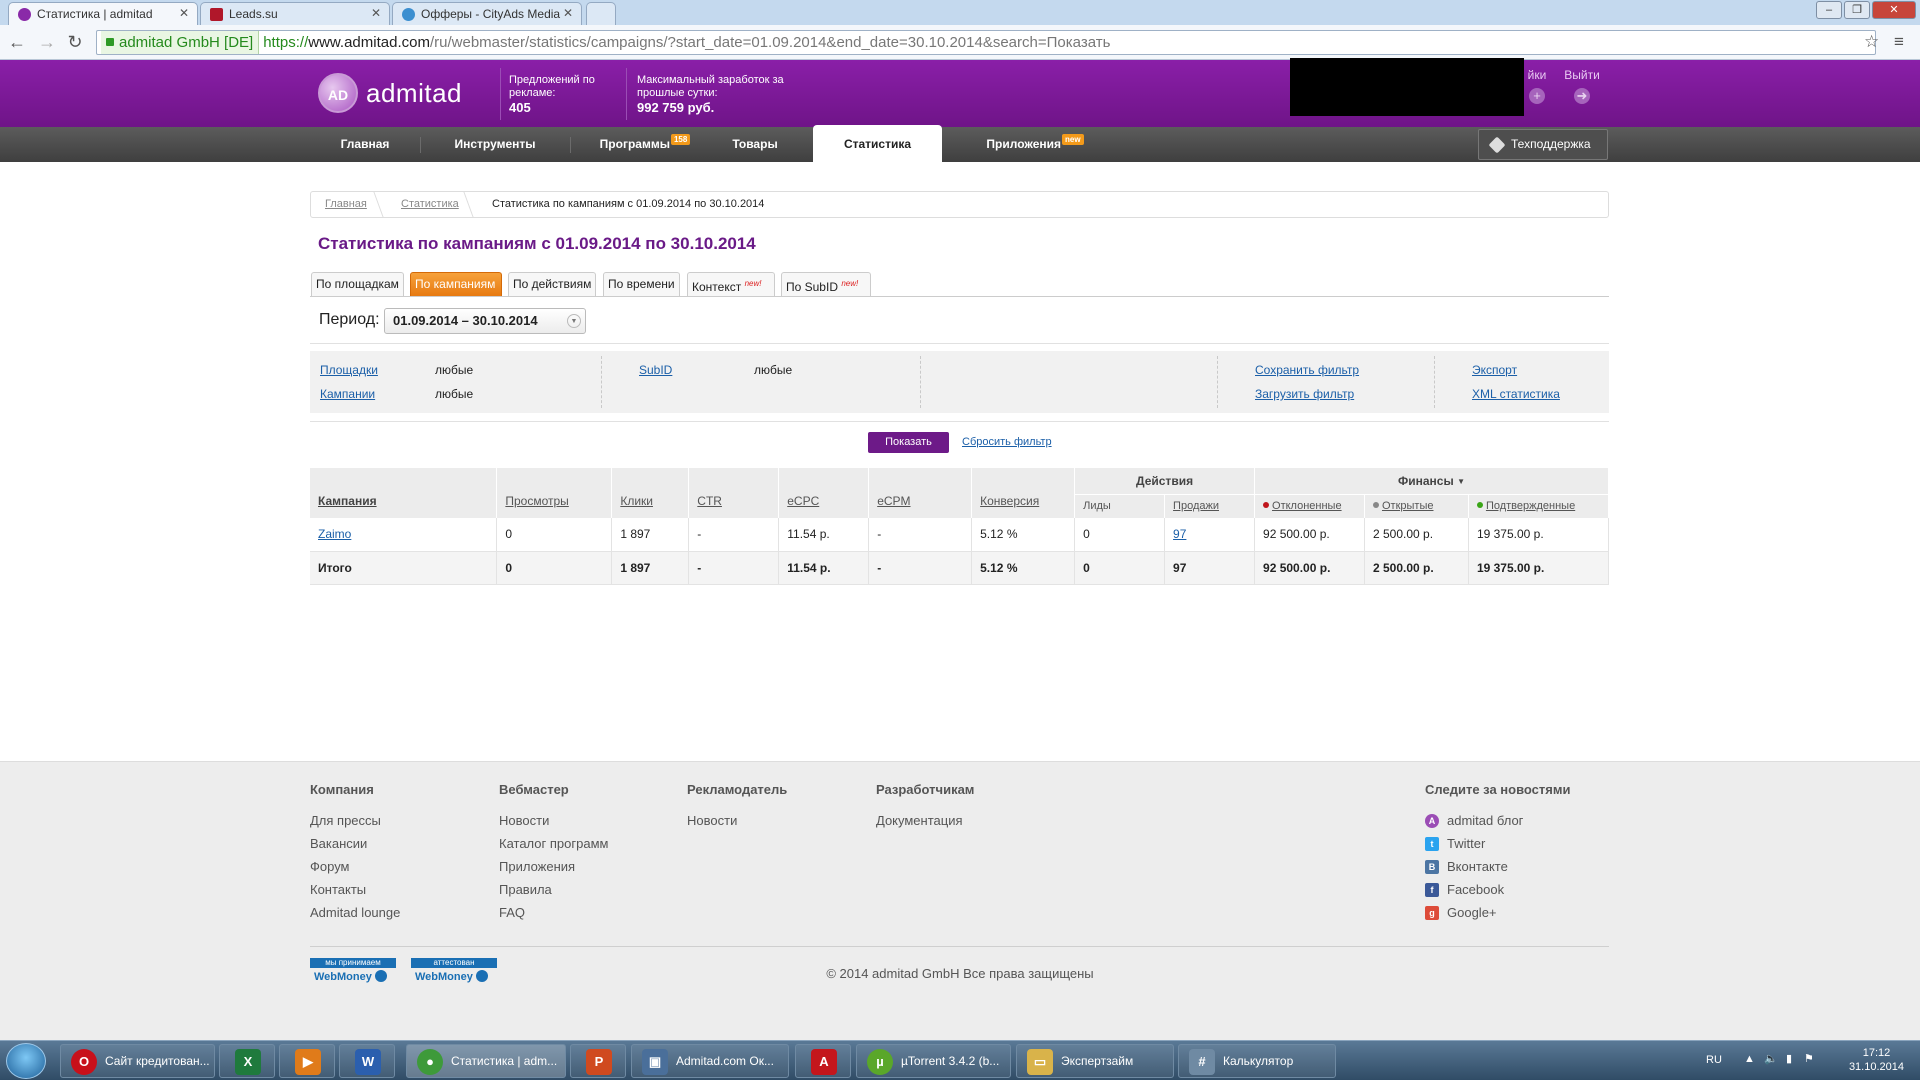 This screenshot has width=1920, height=1080. Describe the element at coordinates (247, 1061) in the screenshot. I see `taskbar-item-excel: X` at that location.